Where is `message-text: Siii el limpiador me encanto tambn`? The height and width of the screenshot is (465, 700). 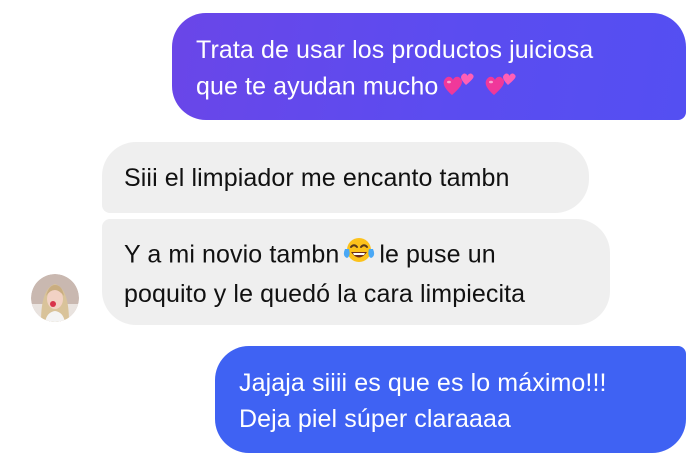
message-text: Siii el limpiador me encanto tambn is located at coordinates (317, 178).